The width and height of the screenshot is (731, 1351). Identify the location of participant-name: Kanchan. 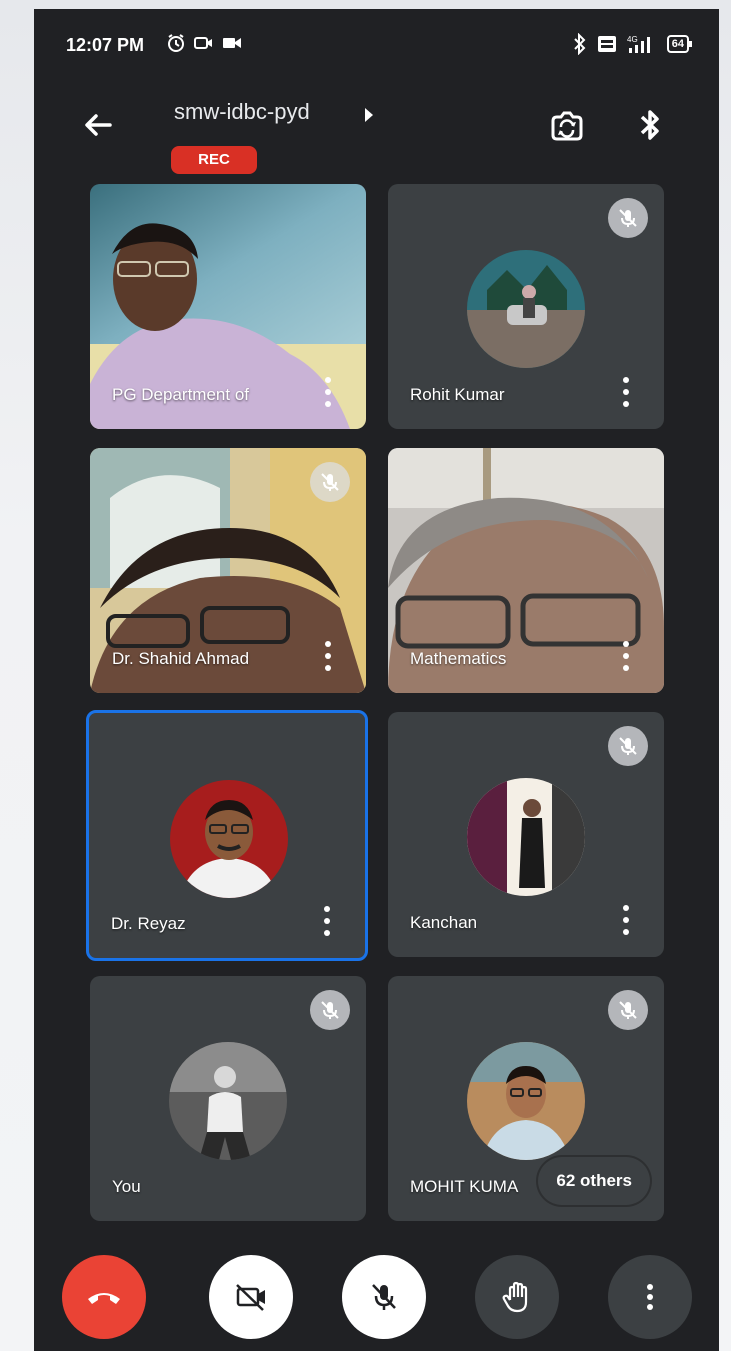
(444, 922).